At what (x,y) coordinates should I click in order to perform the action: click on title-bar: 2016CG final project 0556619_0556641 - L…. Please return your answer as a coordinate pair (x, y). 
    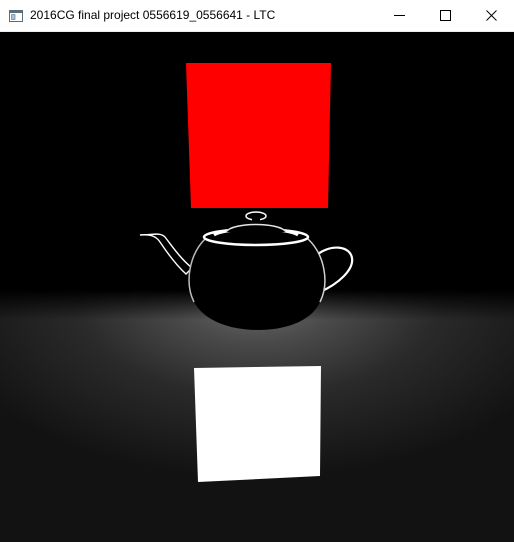
    Looking at the image, I should click on (257, 16).